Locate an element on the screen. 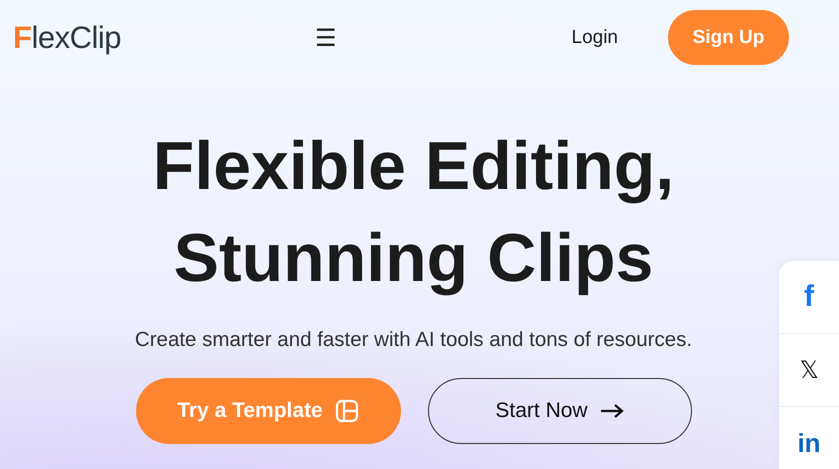 This screenshot has height=469, width=839. logo: FlexClip is located at coordinates (67, 38).